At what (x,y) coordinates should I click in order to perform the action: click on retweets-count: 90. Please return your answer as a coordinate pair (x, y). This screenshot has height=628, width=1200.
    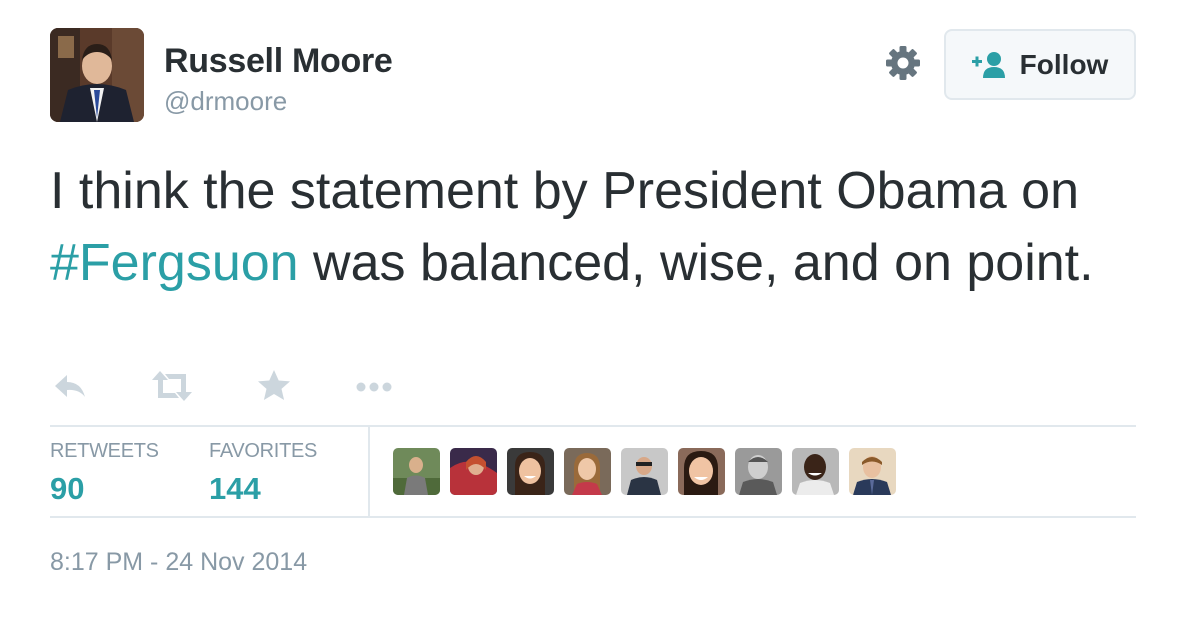
    Looking at the image, I should click on (67, 488).